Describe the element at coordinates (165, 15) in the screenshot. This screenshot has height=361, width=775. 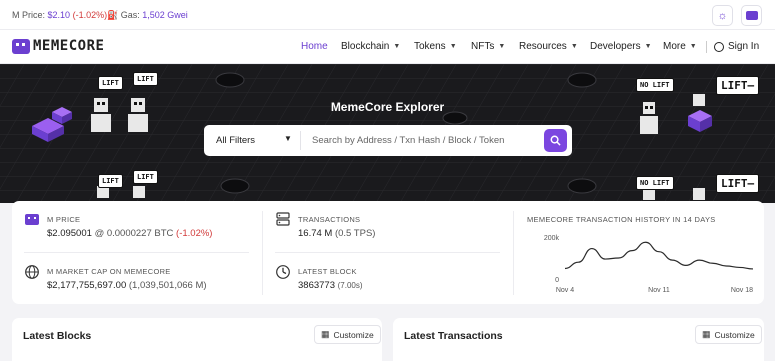
I see `gas-value: 1,502 Gwei` at that location.